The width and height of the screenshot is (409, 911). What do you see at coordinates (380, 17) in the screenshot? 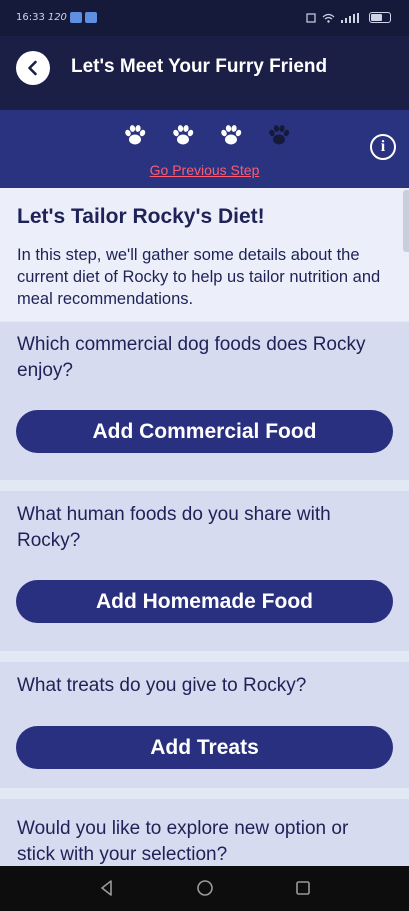
I see `battery-icon` at bounding box center [380, 17].